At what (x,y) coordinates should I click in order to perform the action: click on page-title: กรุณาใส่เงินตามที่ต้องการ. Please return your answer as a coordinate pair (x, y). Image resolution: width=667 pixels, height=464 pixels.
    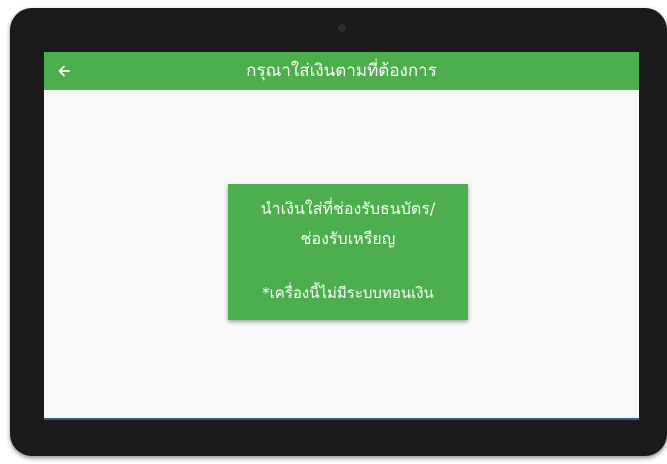
    Looking at the image, I should click on (341, 71).